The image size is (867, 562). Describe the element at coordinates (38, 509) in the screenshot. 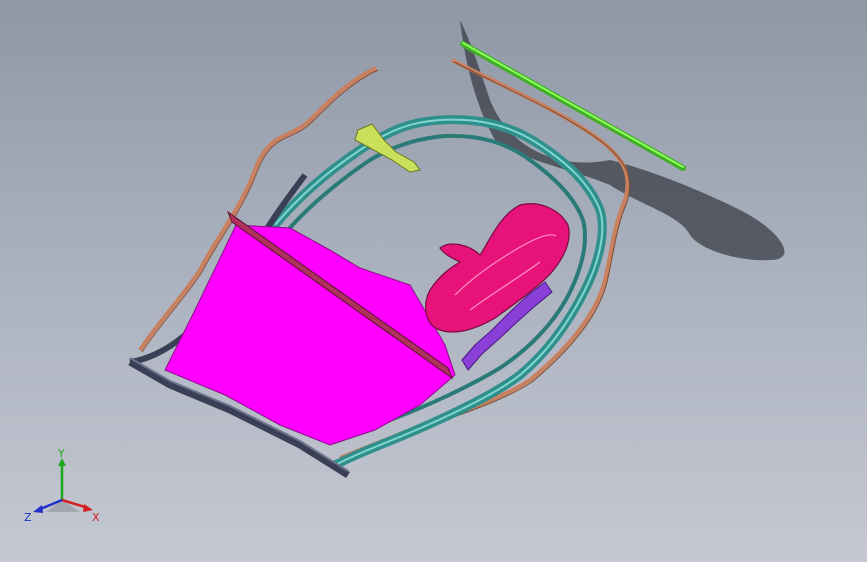

I see `z-axis-arrow` at that location.